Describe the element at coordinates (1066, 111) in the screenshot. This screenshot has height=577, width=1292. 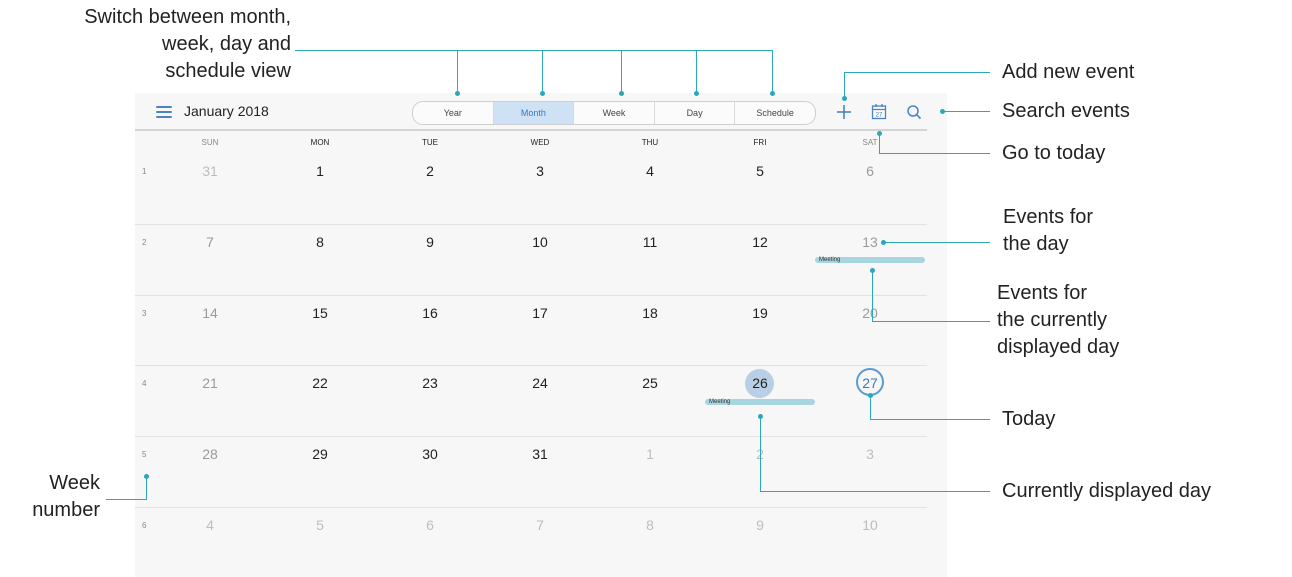
I see `callout-search-events: Search events` at that location.